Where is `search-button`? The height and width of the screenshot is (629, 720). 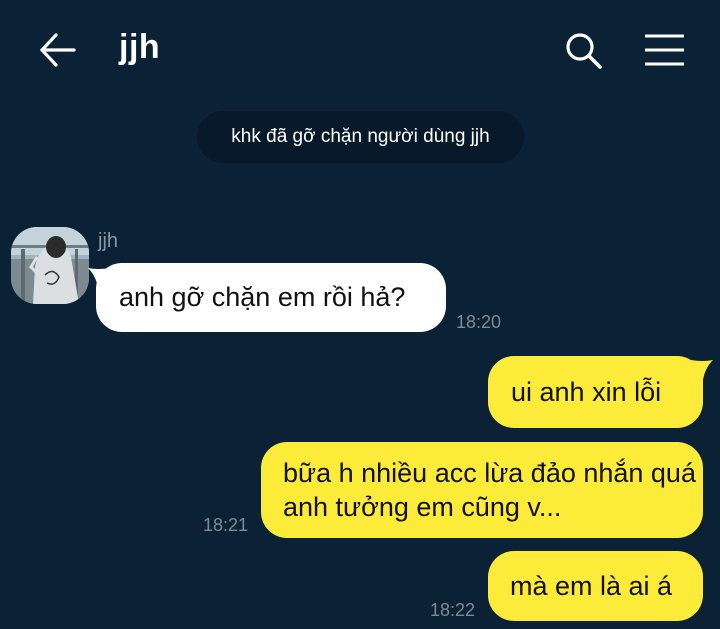
search-button is located at coordinates (584, 51).